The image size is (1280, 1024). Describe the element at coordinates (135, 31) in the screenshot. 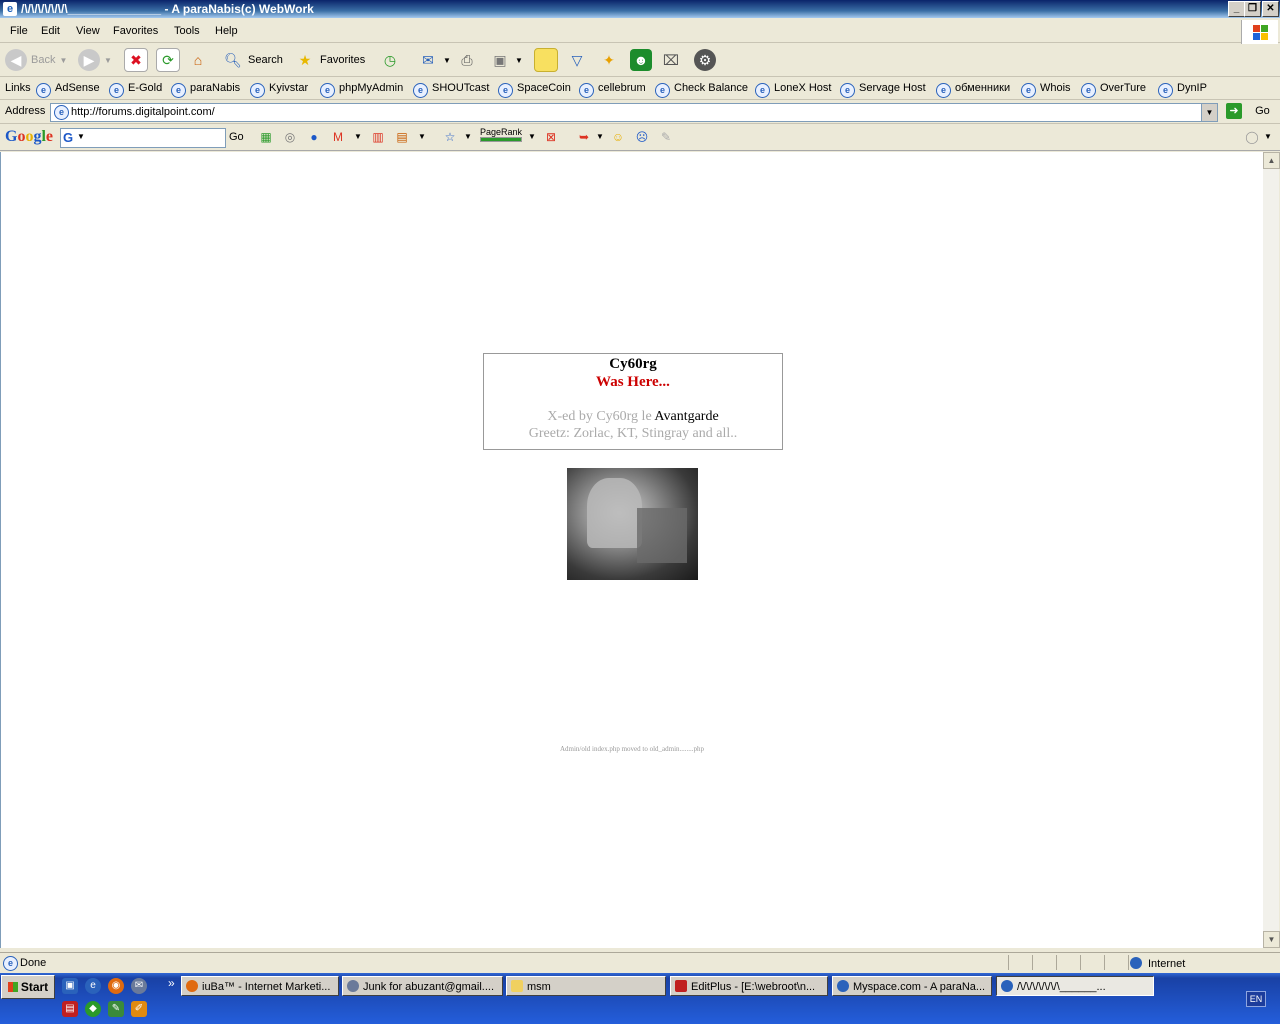

I see `menu-favorites: Favorites` at that location.